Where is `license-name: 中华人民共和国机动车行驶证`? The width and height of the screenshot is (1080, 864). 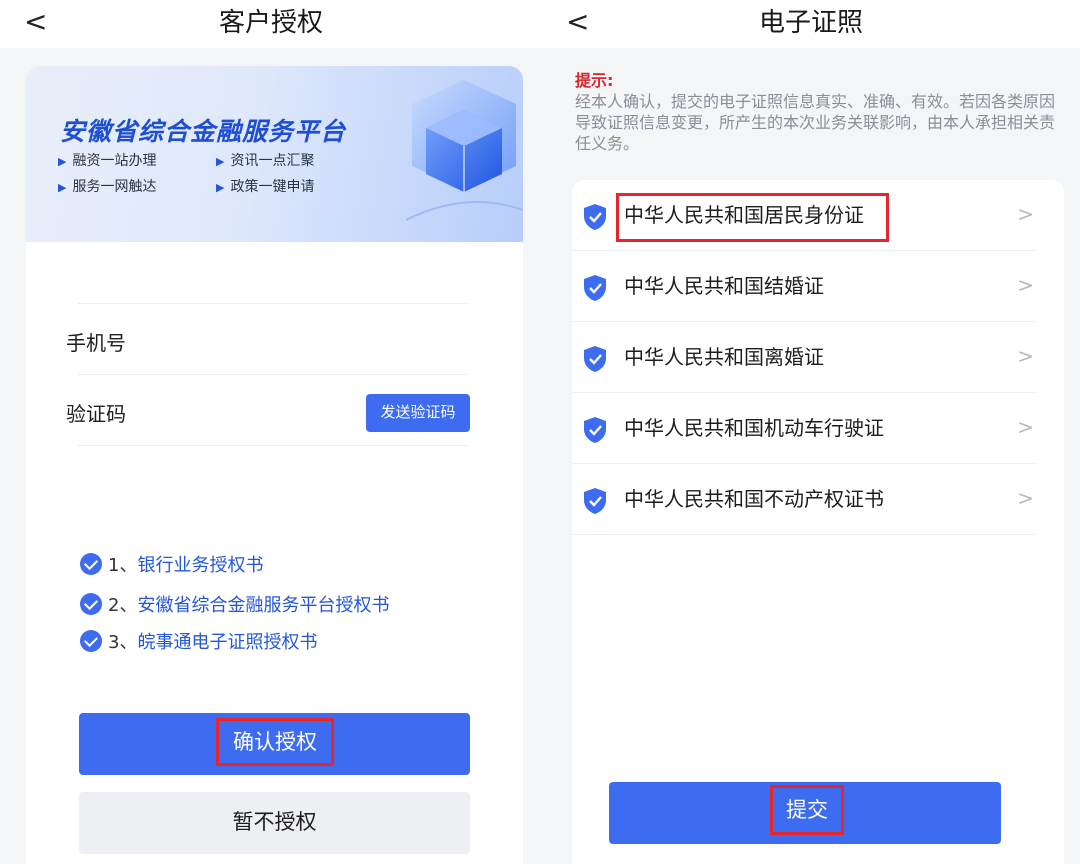
license-name: 中华人民共和国机动车行驶证 is located at coordinates (754, 428).